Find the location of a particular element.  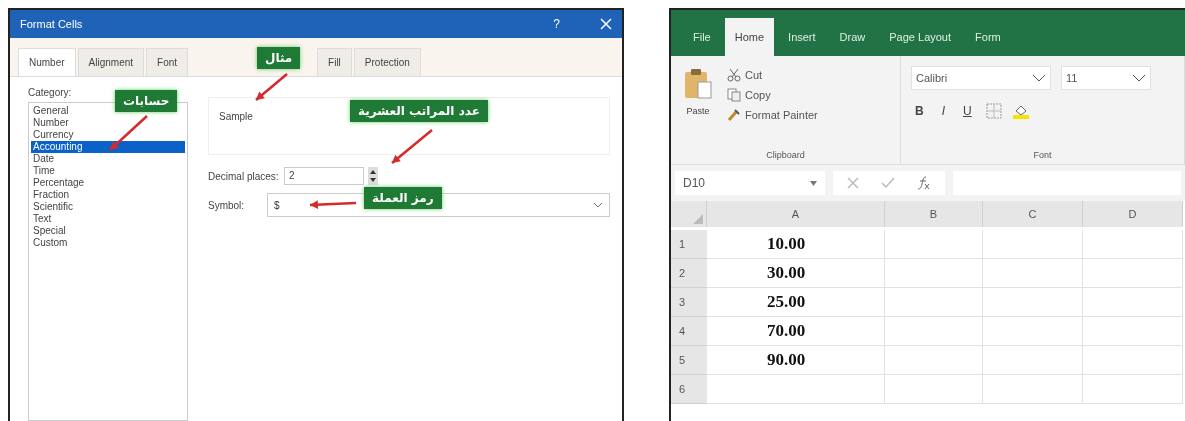

row-header: 4 is located at coordinates (689, 331).